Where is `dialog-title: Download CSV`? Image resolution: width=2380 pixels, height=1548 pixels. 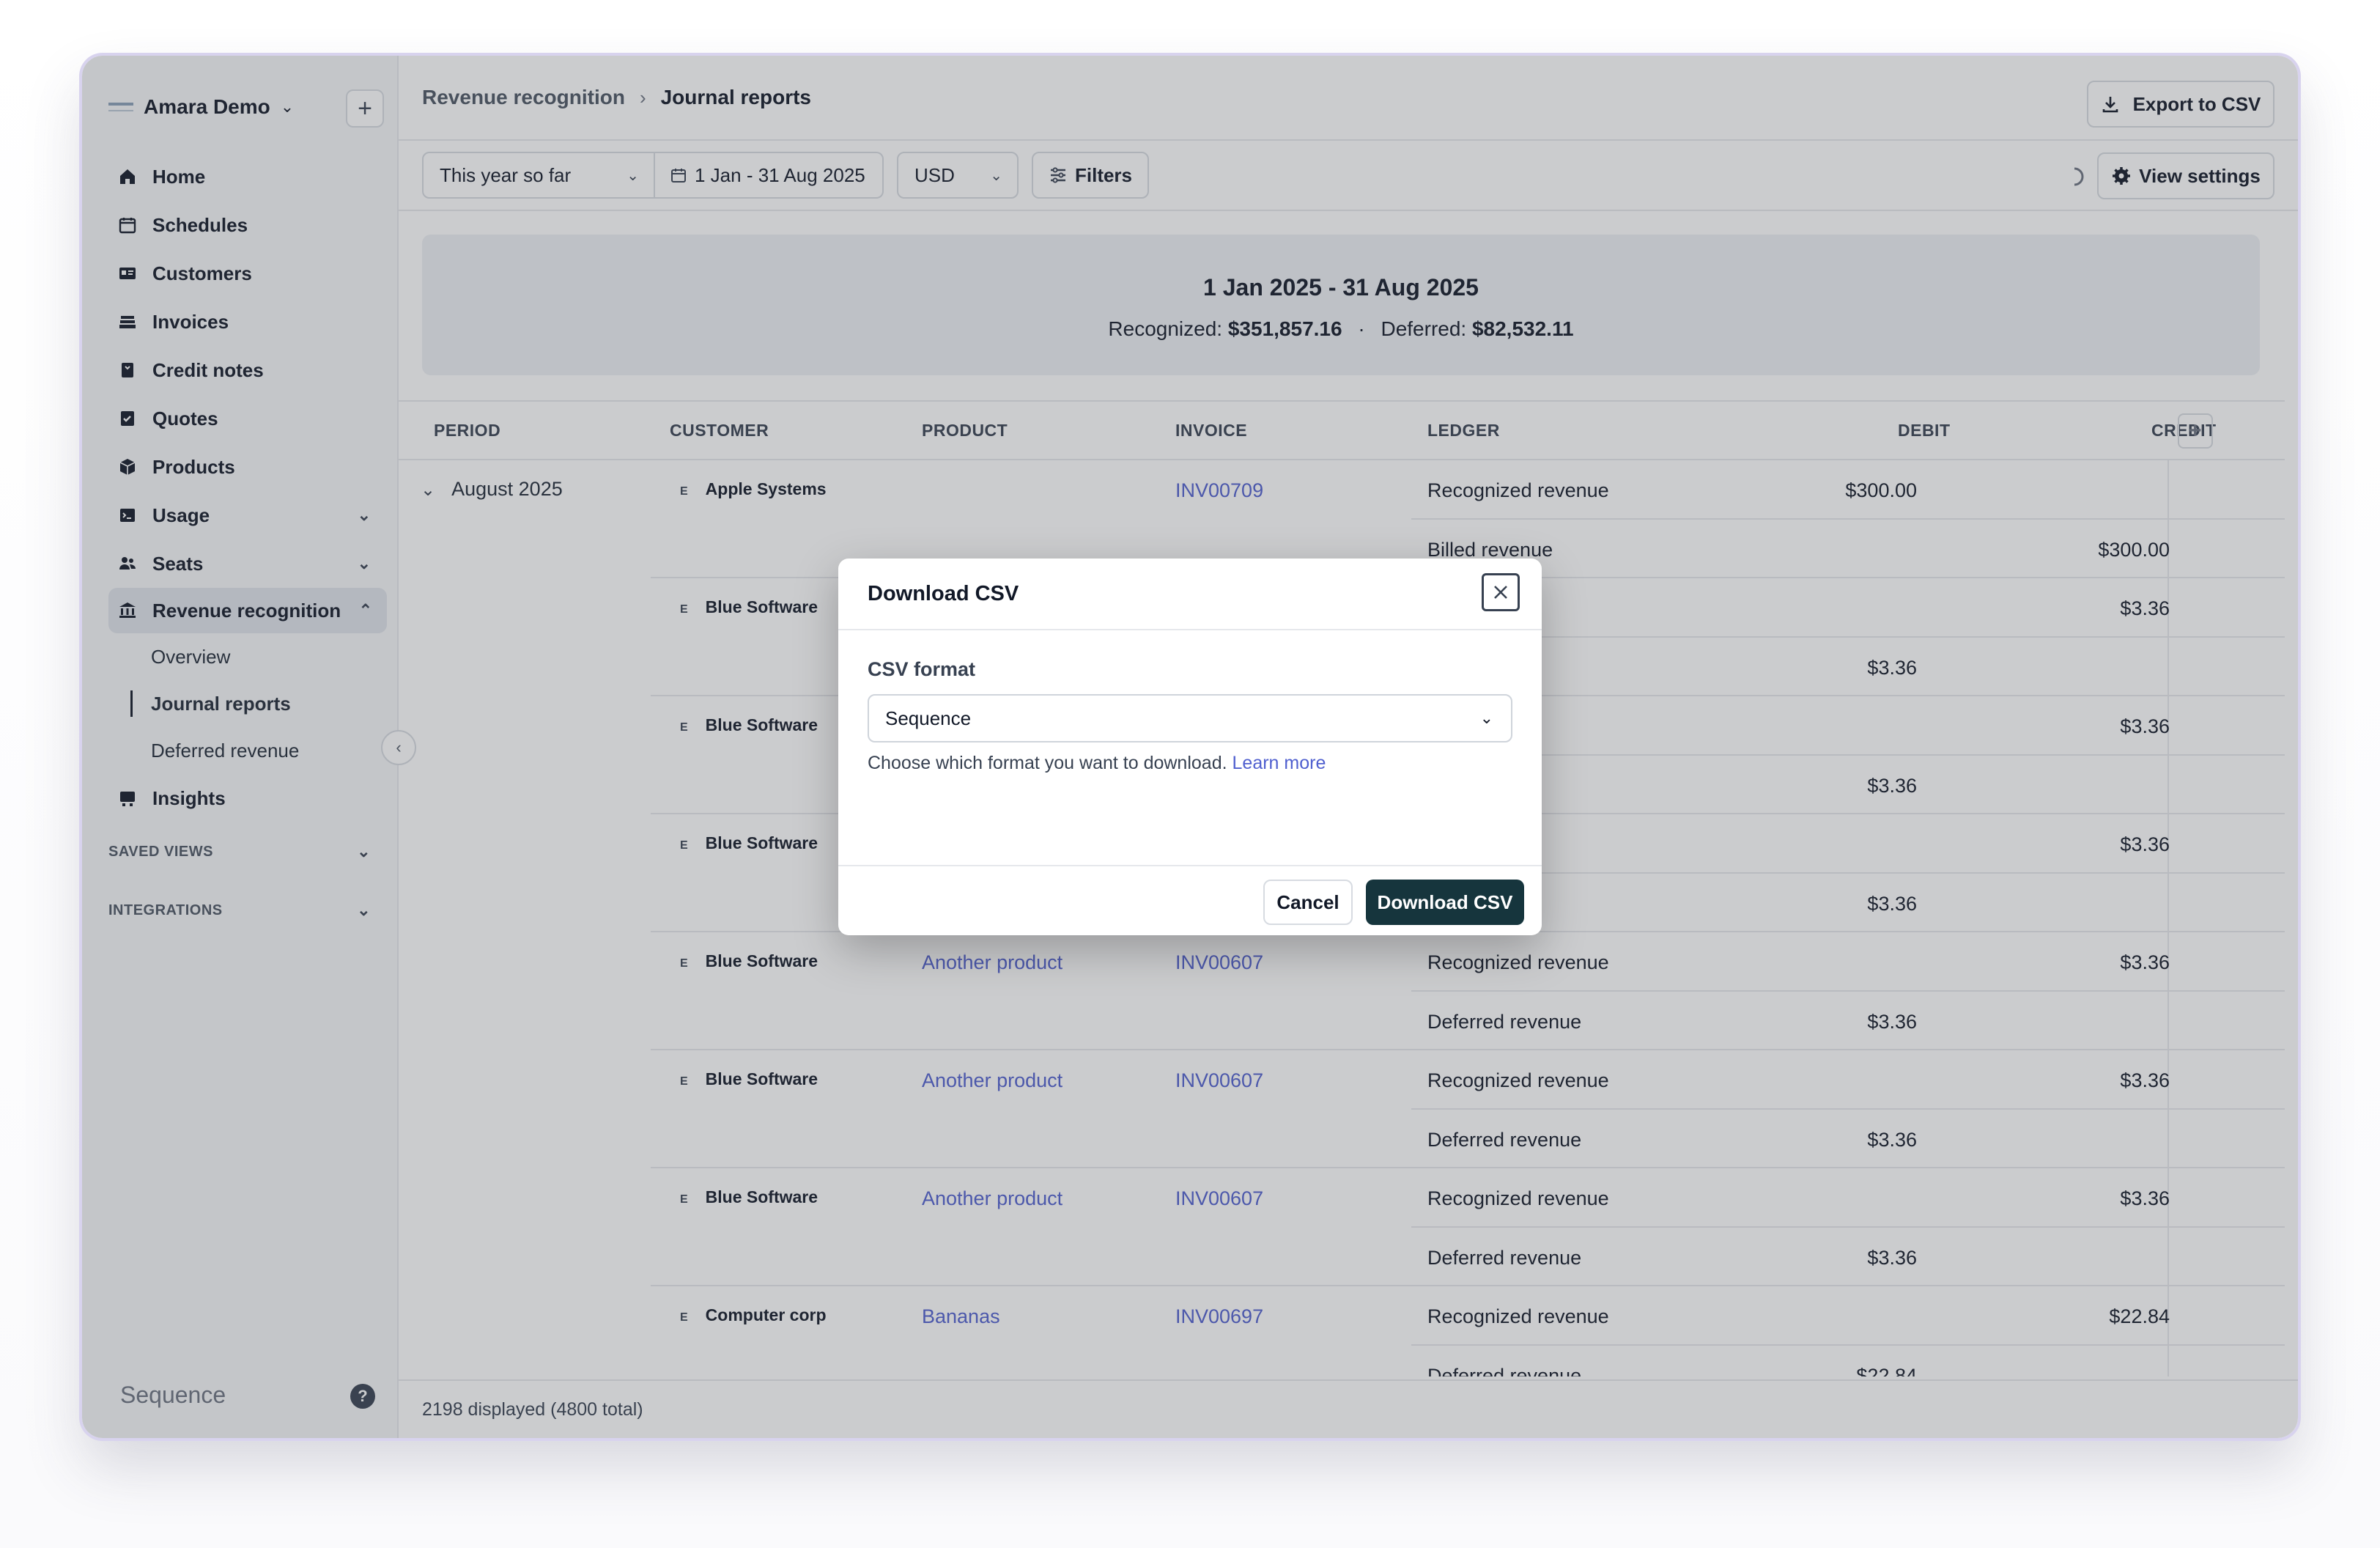
dialog-title: Download CSV is located at coordinates (943, 593).